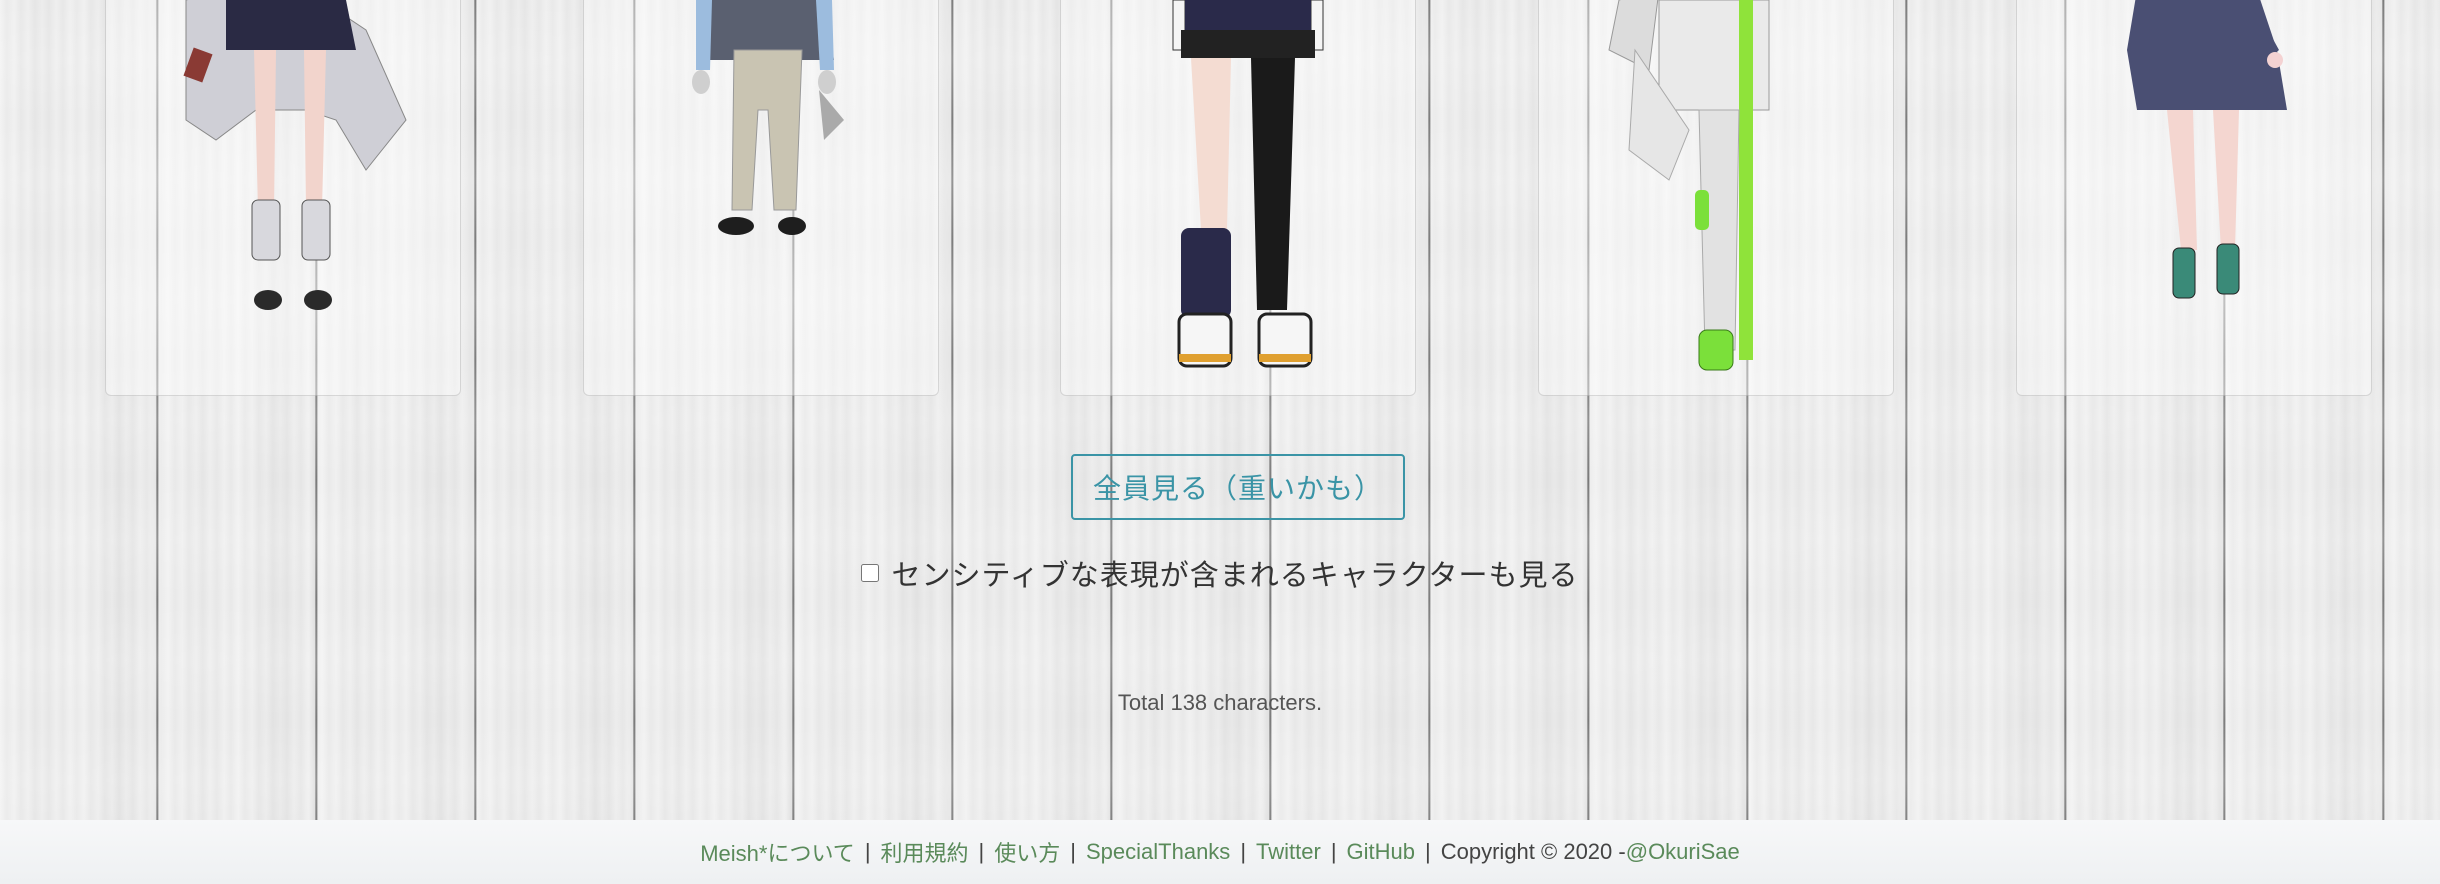 This screenshot has height=884, width=2440. Describe the element at coordinates (1234, 573) in the screenshot. I see `sensitive-content-label: センシティブな表現が含まれるキャラクターも見る` at that location.